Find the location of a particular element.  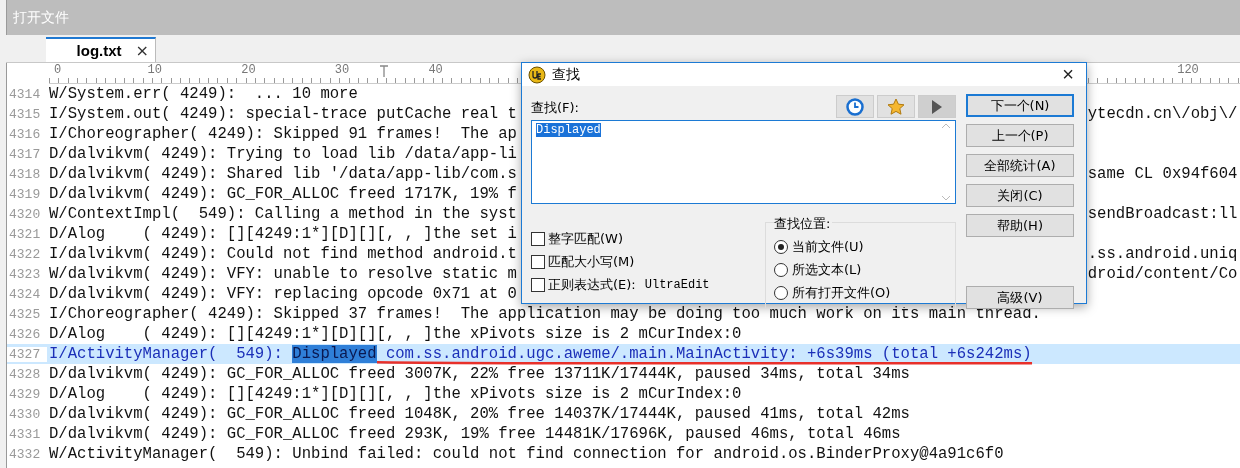

log-line: ytecdn.cn\/obj\/ is located at coordinates (1162, 114).